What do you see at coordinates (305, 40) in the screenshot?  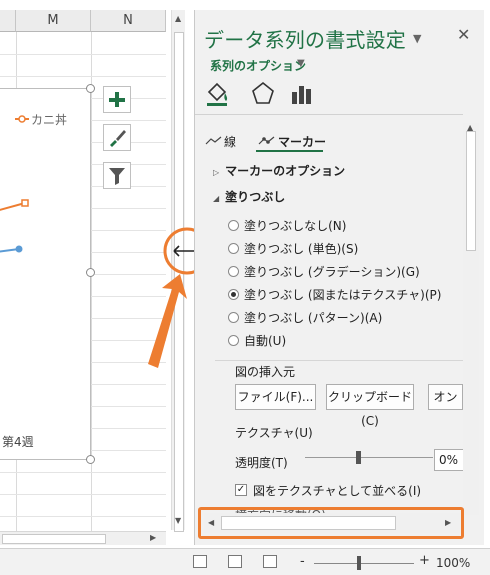 I see `pane-title: データ系列の書式設定` at bounding box center [305, 40].